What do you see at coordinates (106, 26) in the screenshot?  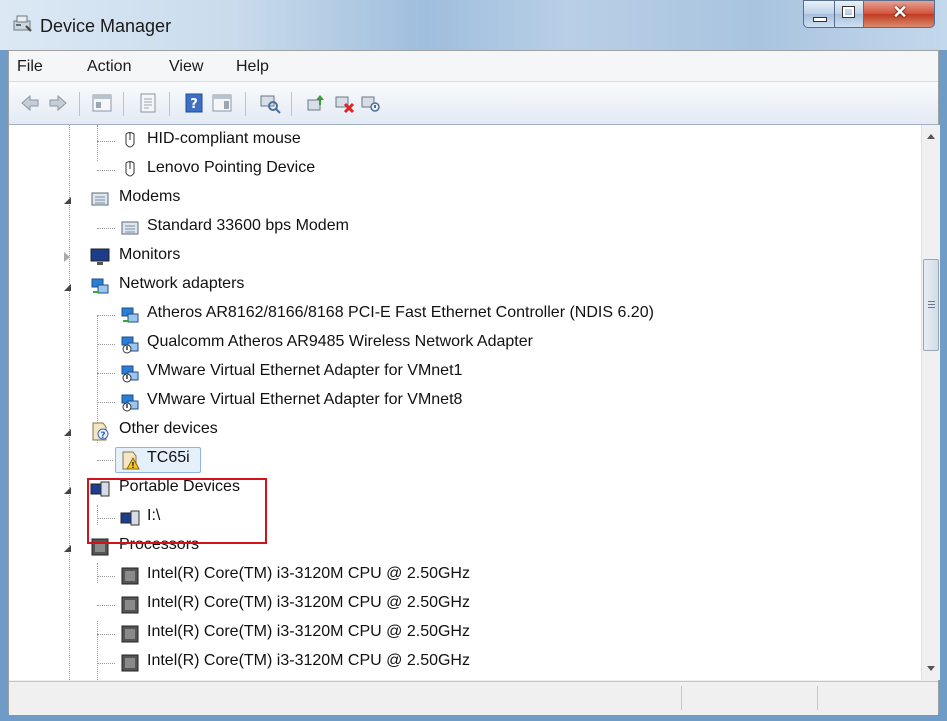 I see `window-title: Device Manager` at bounding box center [106, 26].